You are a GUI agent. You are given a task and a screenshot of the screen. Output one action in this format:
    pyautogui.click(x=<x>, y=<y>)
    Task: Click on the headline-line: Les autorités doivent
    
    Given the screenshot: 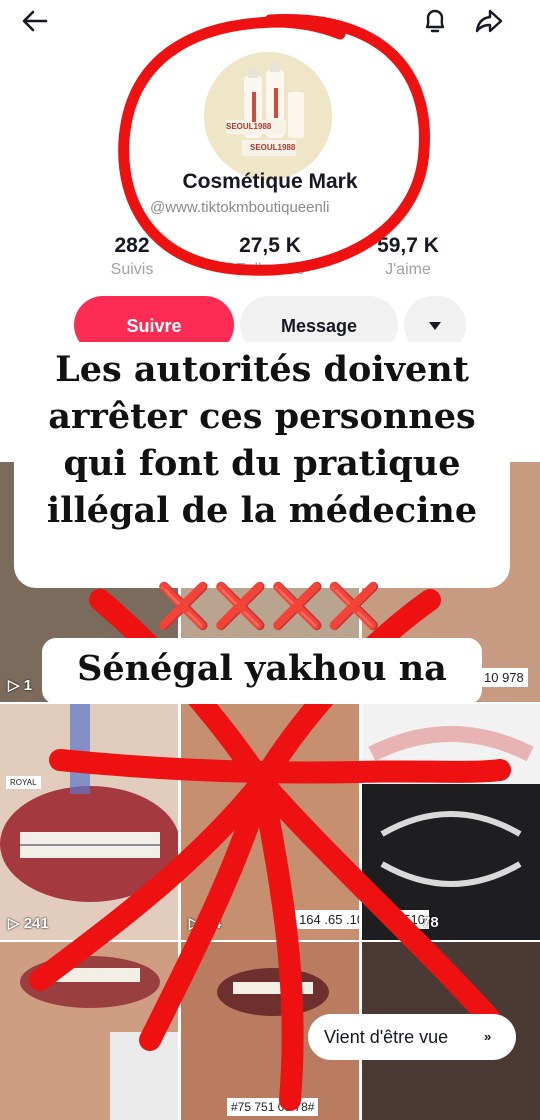 What is the action you would take?
    pyautogui.click(x=262, y=369)
    